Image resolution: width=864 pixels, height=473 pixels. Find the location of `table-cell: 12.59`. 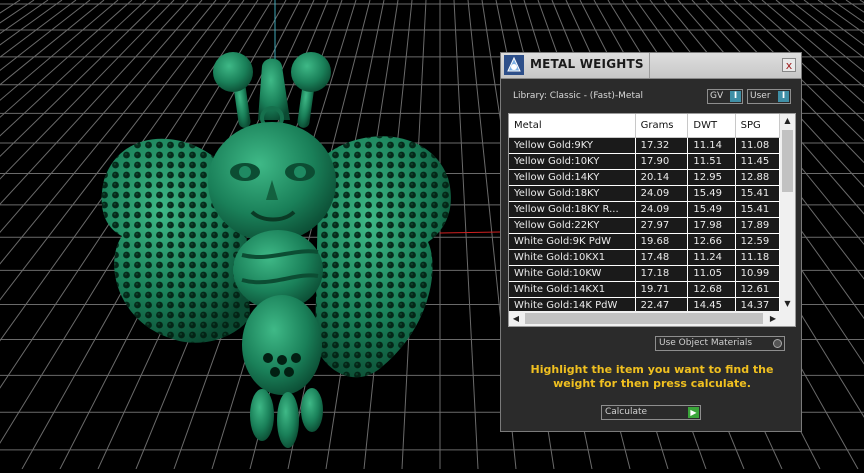

table-cell: 12.59 is located at coordinates (757, 241).